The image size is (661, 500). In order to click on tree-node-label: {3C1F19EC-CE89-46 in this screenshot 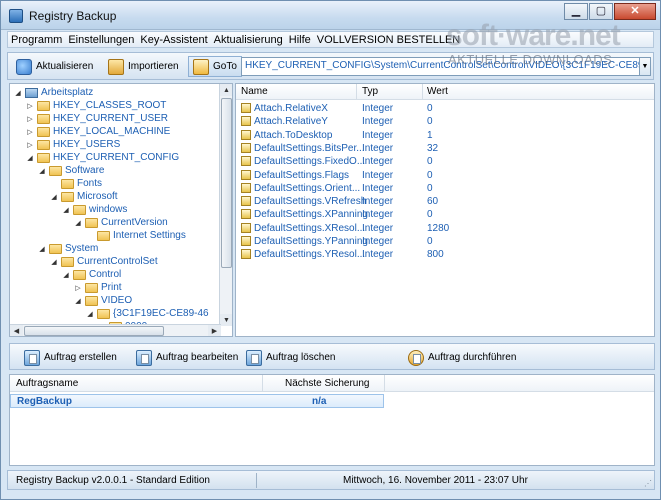, I will do `click(161, 313)`.